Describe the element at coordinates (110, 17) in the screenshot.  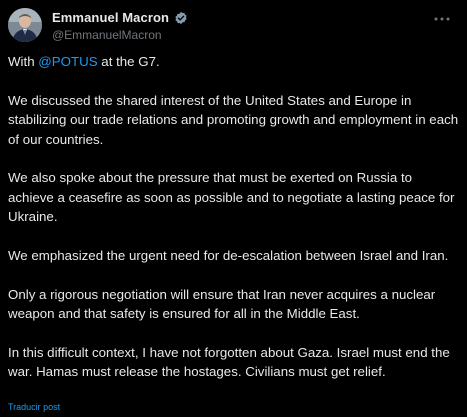
I see `display-name: Emmanuel Macron` at that location.